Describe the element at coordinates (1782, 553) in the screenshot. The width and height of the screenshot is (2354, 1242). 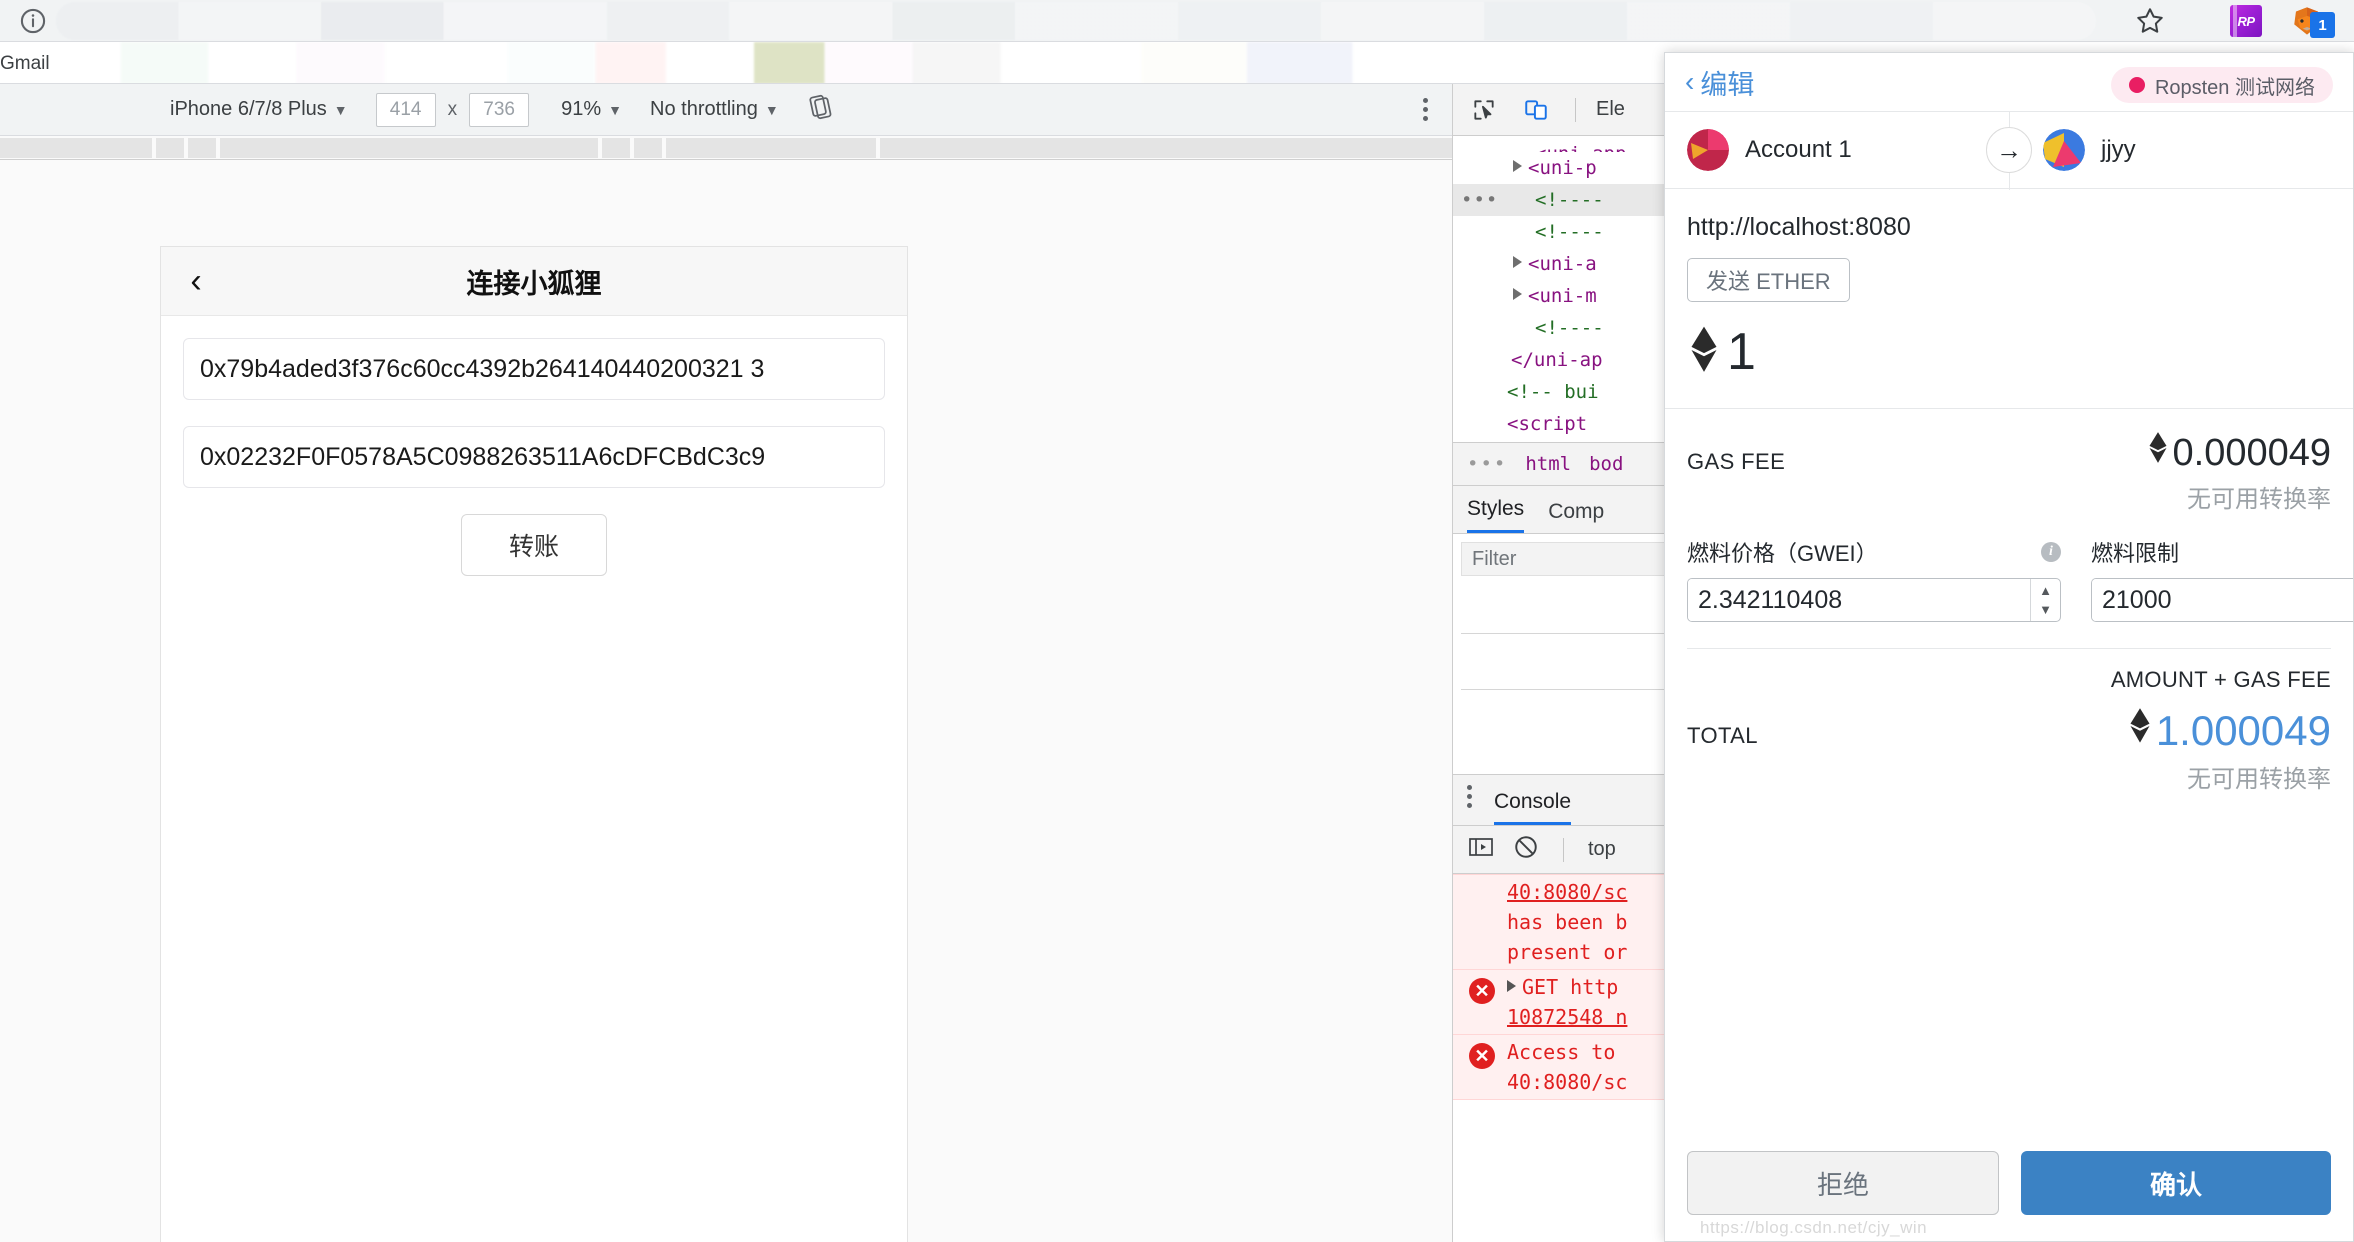
I see `gas-price-label: 燃料价格（GWEI）` at that location.